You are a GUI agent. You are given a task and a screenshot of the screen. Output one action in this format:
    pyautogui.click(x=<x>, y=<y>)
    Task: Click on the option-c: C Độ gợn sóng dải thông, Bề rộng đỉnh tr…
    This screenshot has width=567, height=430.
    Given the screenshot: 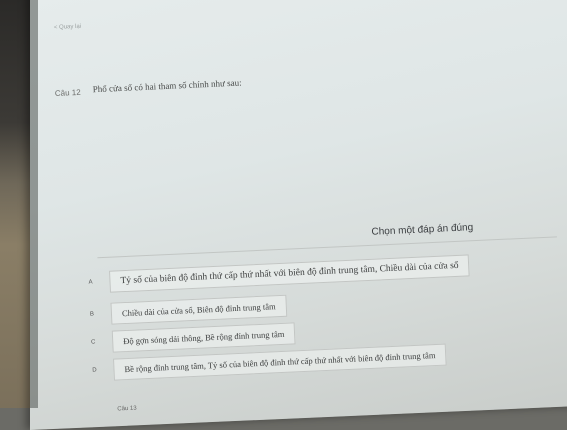 What is the action you would take?
    pyautogui.click(x=191, y=337)
    